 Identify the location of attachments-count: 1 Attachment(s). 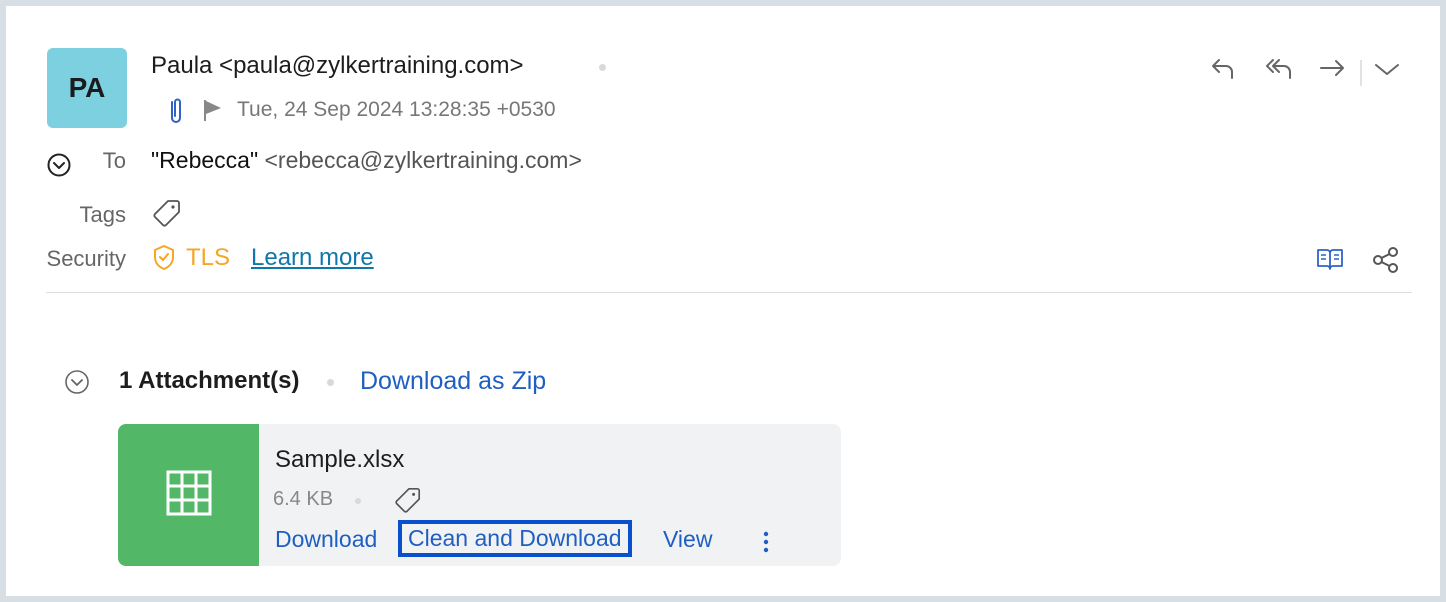
(209, 380).